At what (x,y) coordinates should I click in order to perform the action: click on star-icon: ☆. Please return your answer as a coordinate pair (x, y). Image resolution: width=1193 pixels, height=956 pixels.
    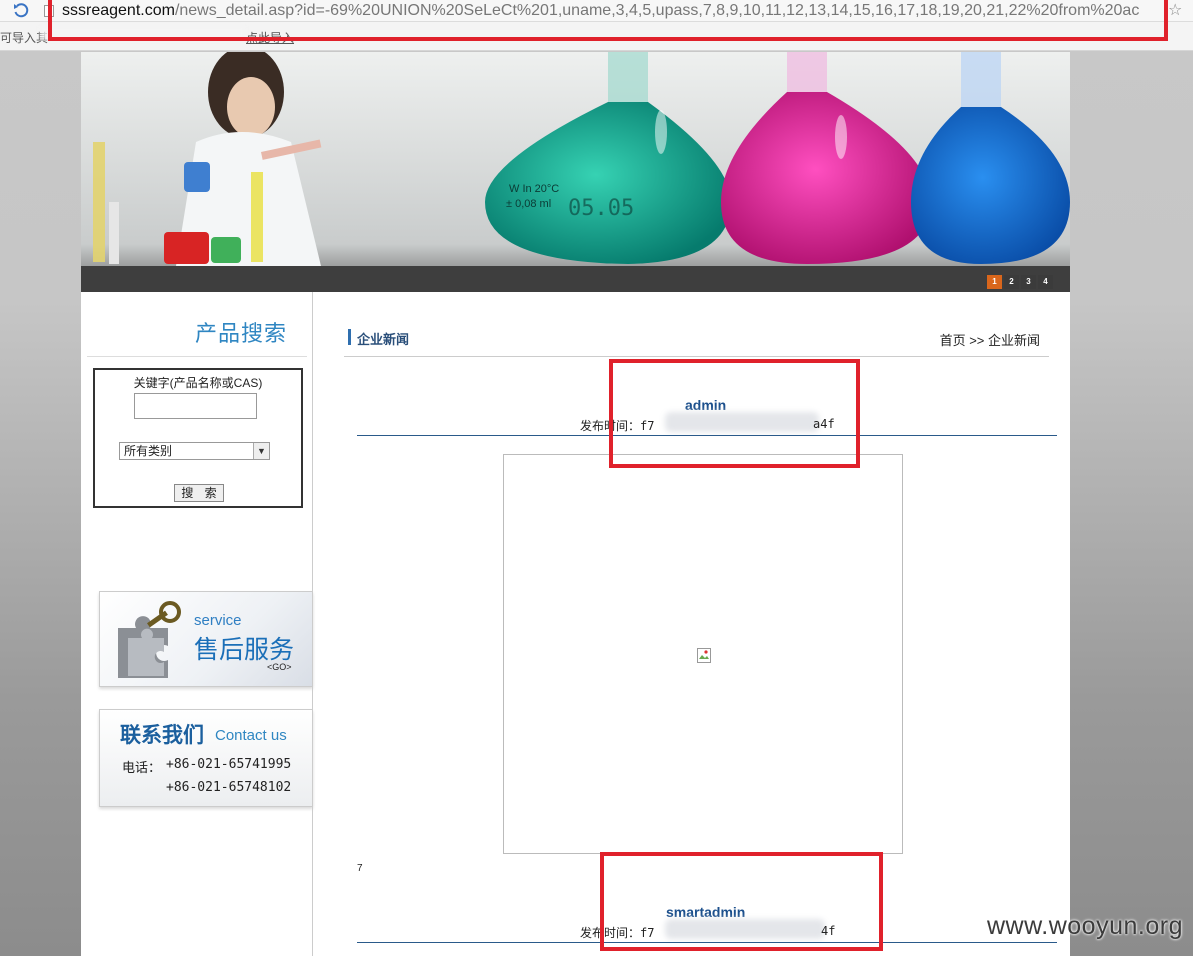
    Looking at the image, I should click on (1175, 11).